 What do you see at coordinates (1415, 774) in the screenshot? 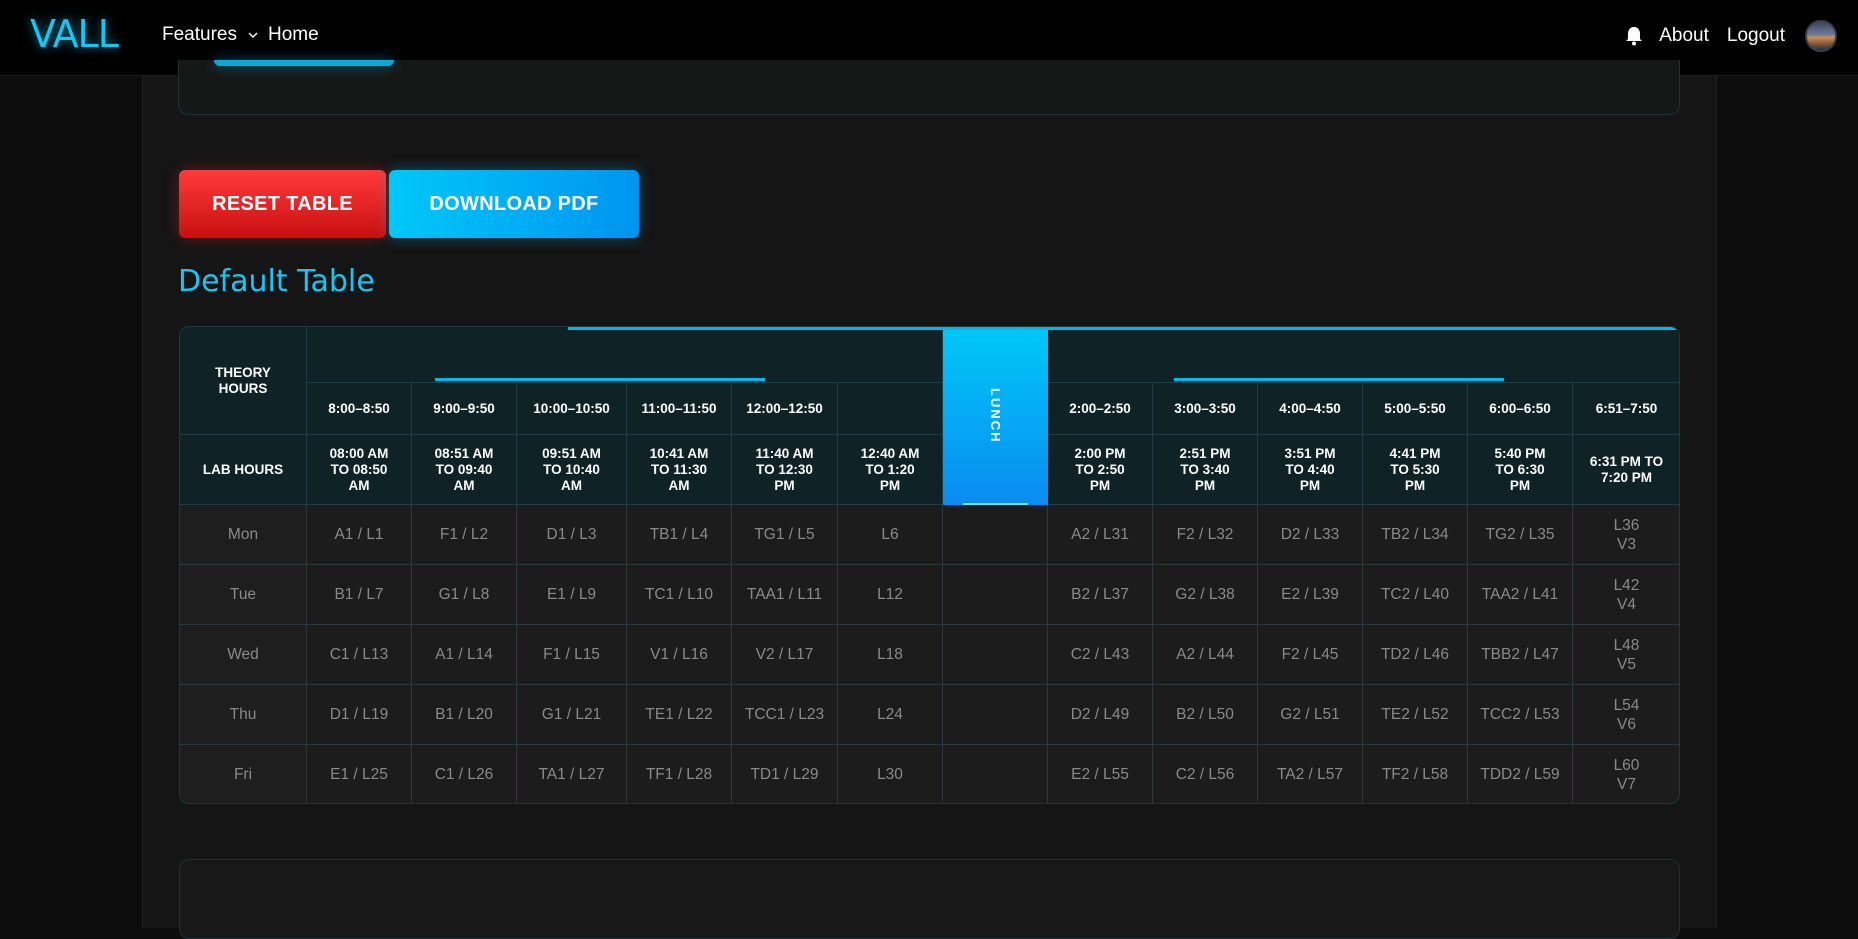
I see `timetable-cell: TF2 / L58` at bounding box center [1415, 774].